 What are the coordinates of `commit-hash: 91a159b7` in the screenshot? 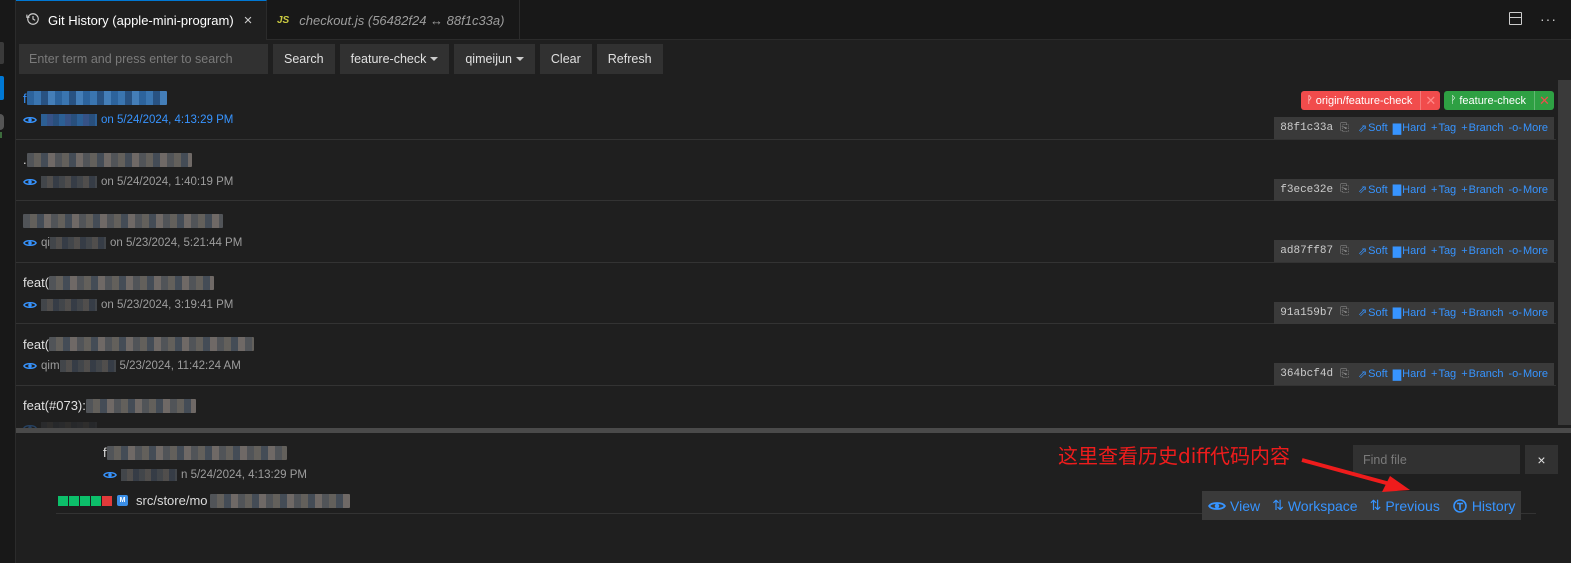 It's located at (1306, 313).